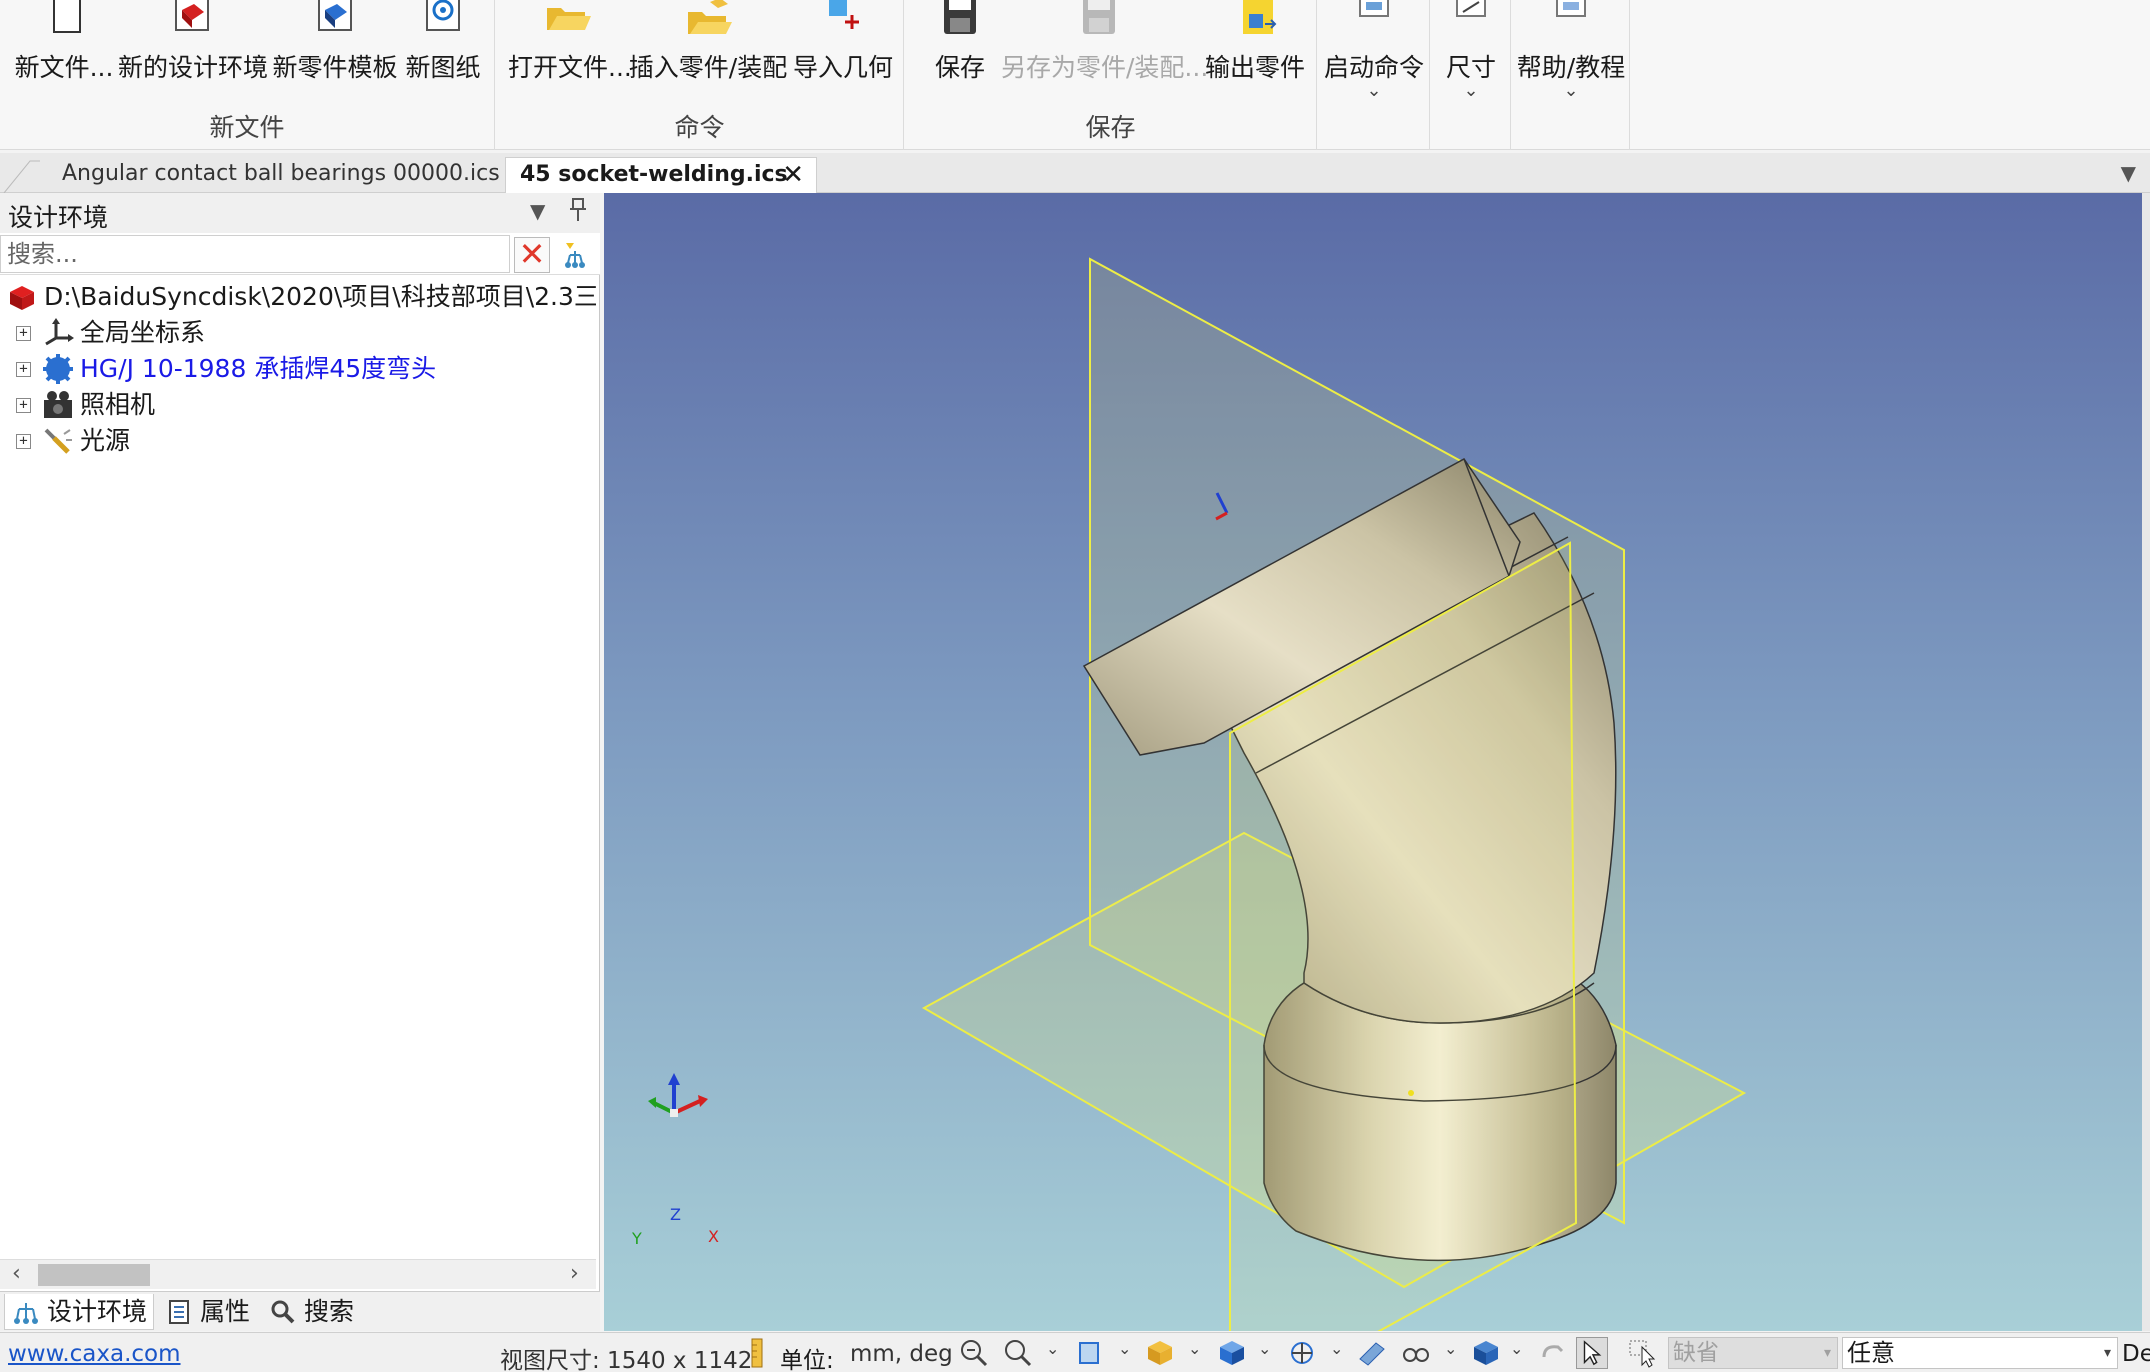  Describe the element at coordinates (1644, 1353) in the screenshot. I see `box-select-pointer-icon` at that location.